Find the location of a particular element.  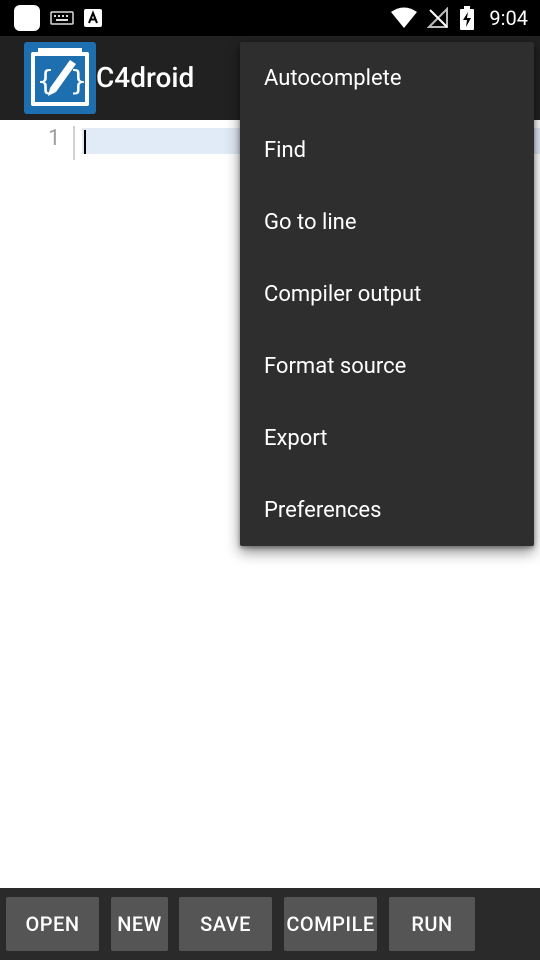

status-time: 9:04 is located at coordinates (508, 18).